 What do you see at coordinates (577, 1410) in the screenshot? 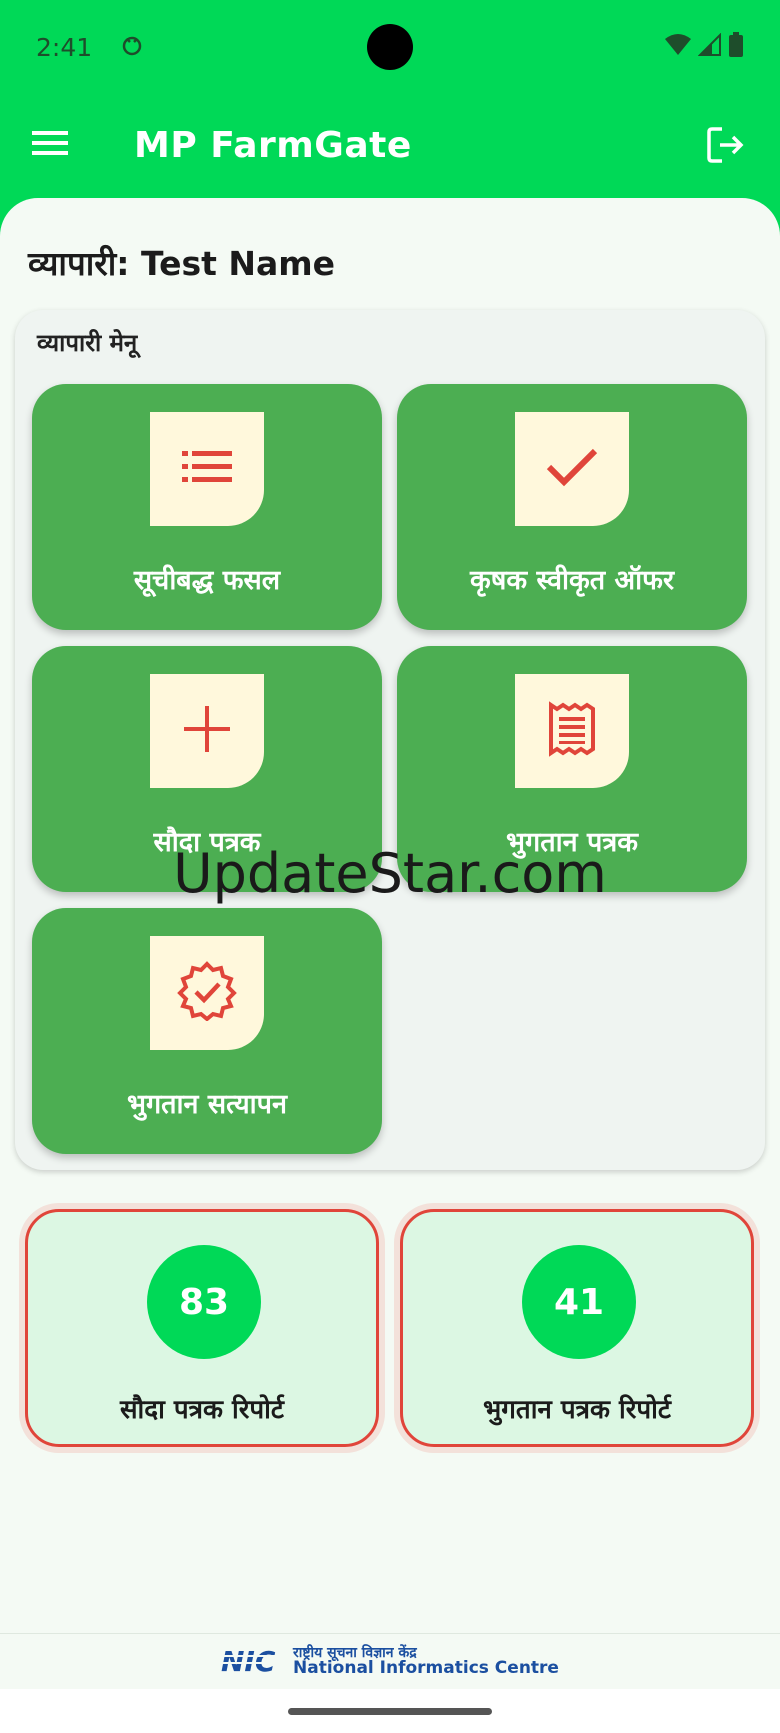
I see `report-label: भुगतान पत्रक रिपोर्ट` at bounding box center [577, 1410].